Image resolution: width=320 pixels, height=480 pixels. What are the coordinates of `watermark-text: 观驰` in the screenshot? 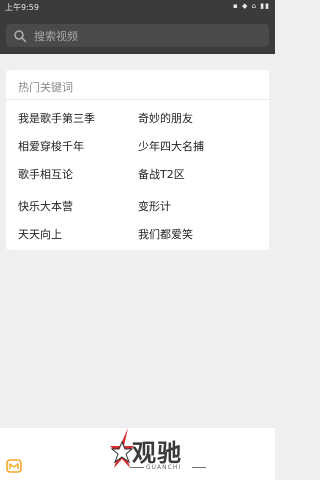 It's located at (157, 453).